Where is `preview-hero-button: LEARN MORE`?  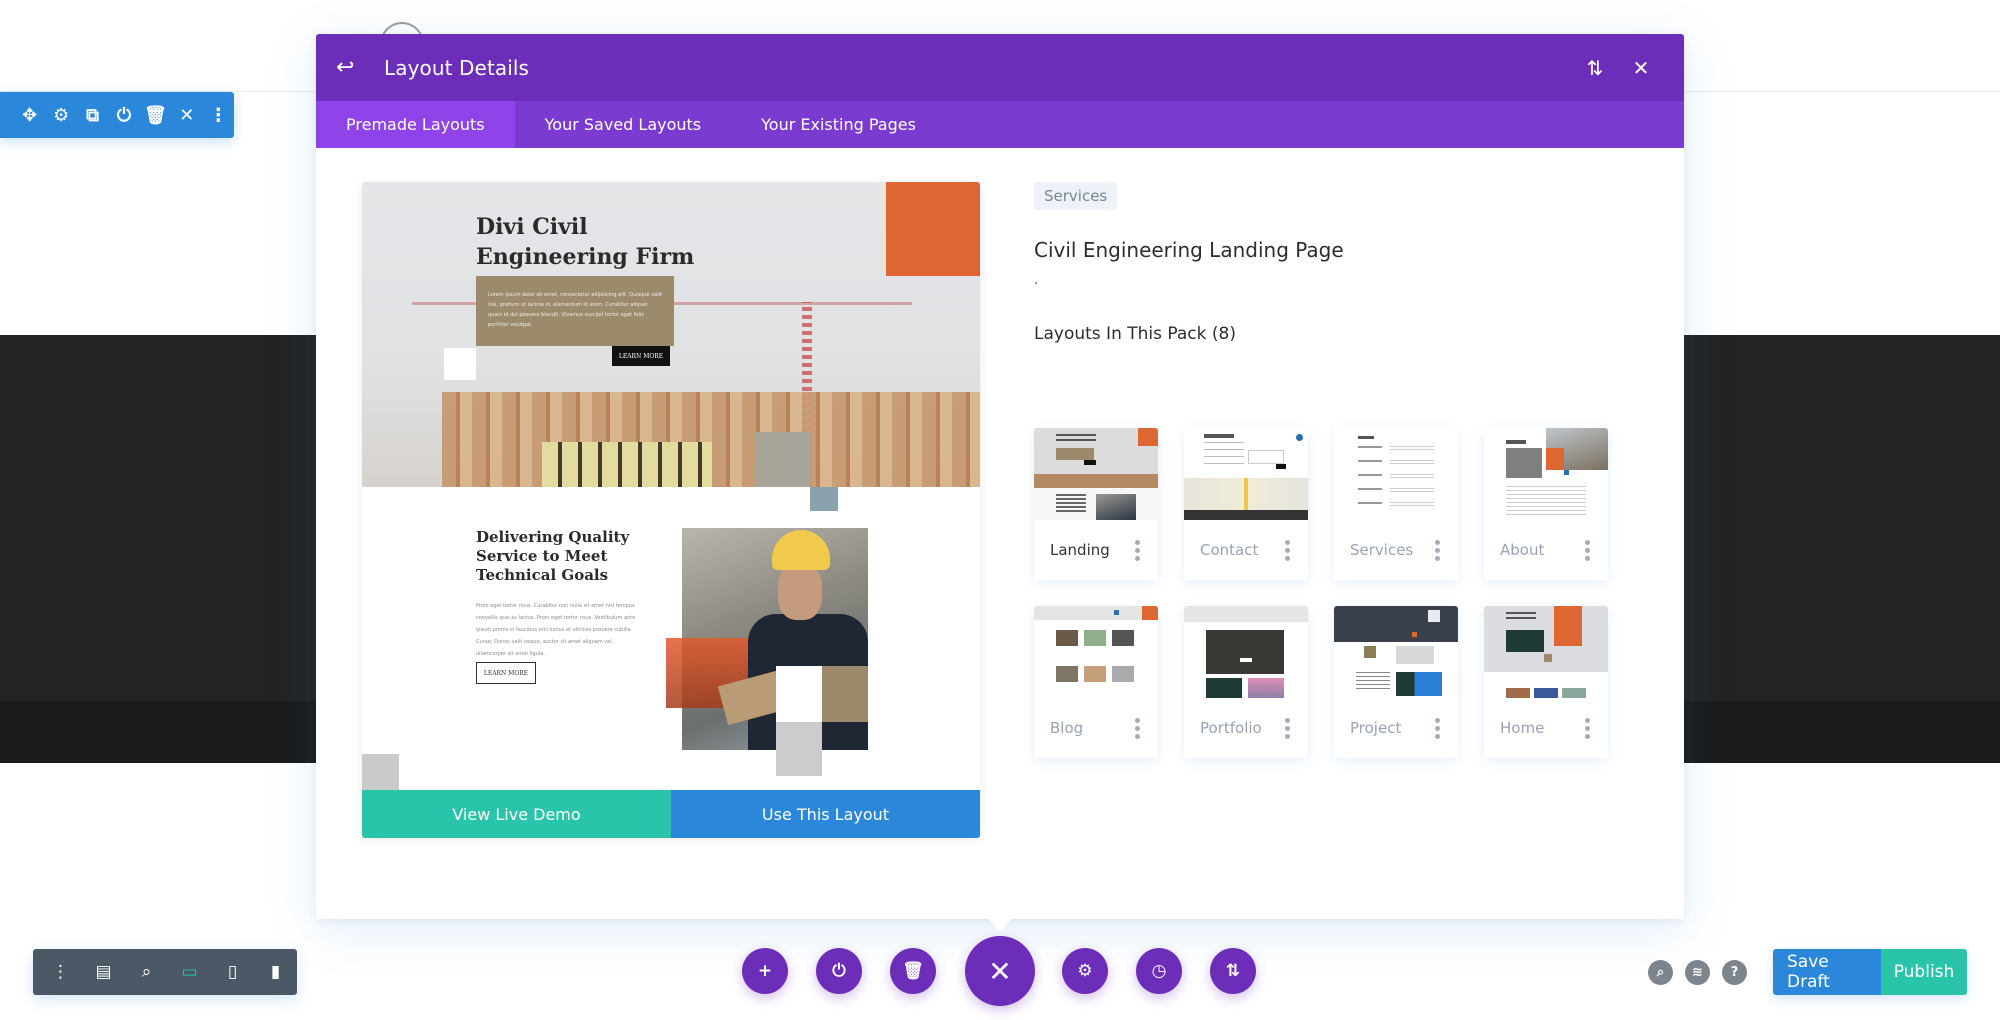
preview-hero-button: LEARN MORE is located at coordinates (641, 356).